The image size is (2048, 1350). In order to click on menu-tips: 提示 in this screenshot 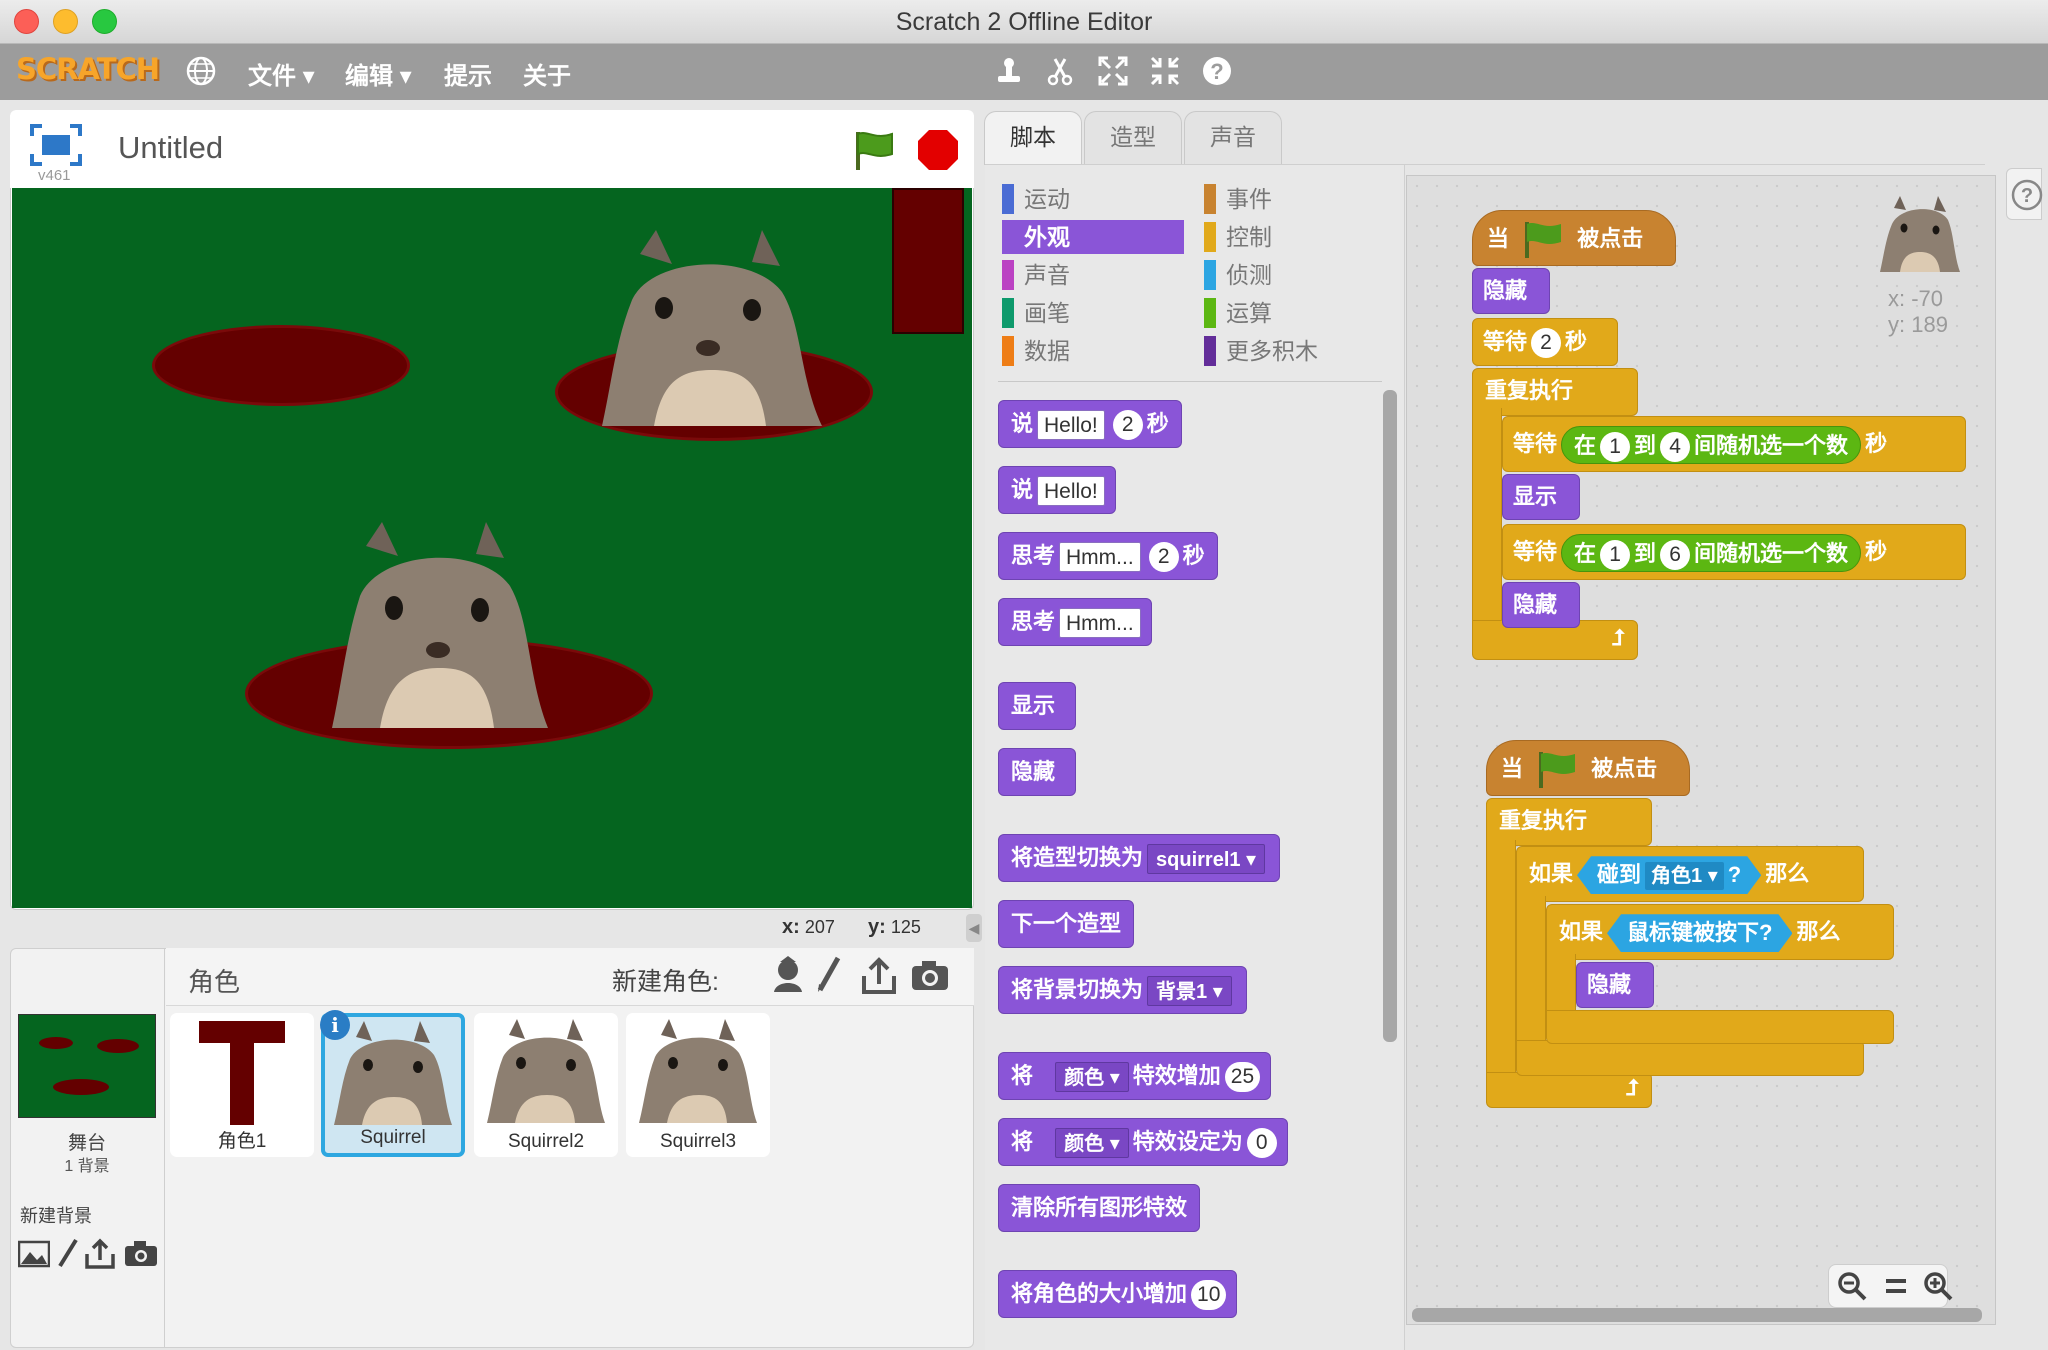, I will do `click(468, 73)`.